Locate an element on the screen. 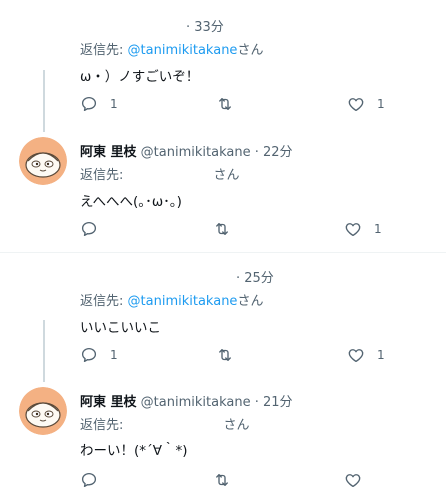 The image size is (446, 501). like-button is located at coordinates (359, 480).